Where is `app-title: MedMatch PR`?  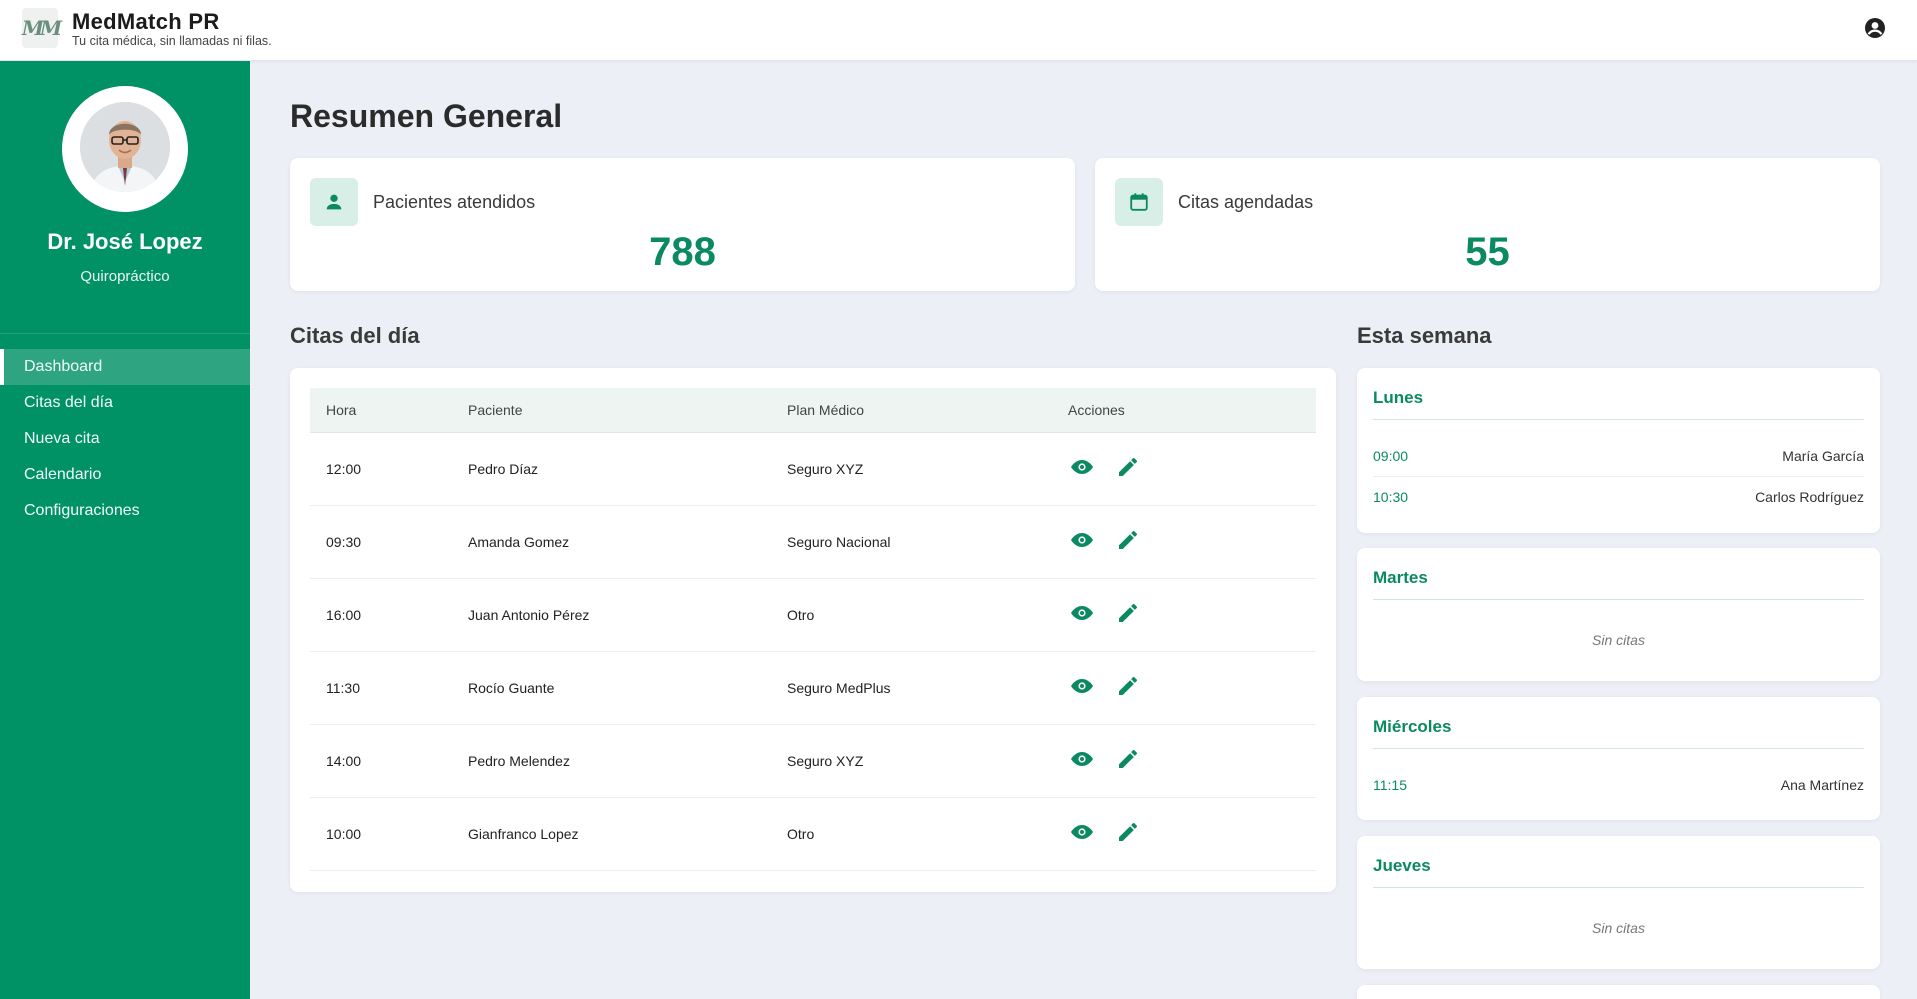 app-title: MedMatch PR is located at coordinates (146, 21).